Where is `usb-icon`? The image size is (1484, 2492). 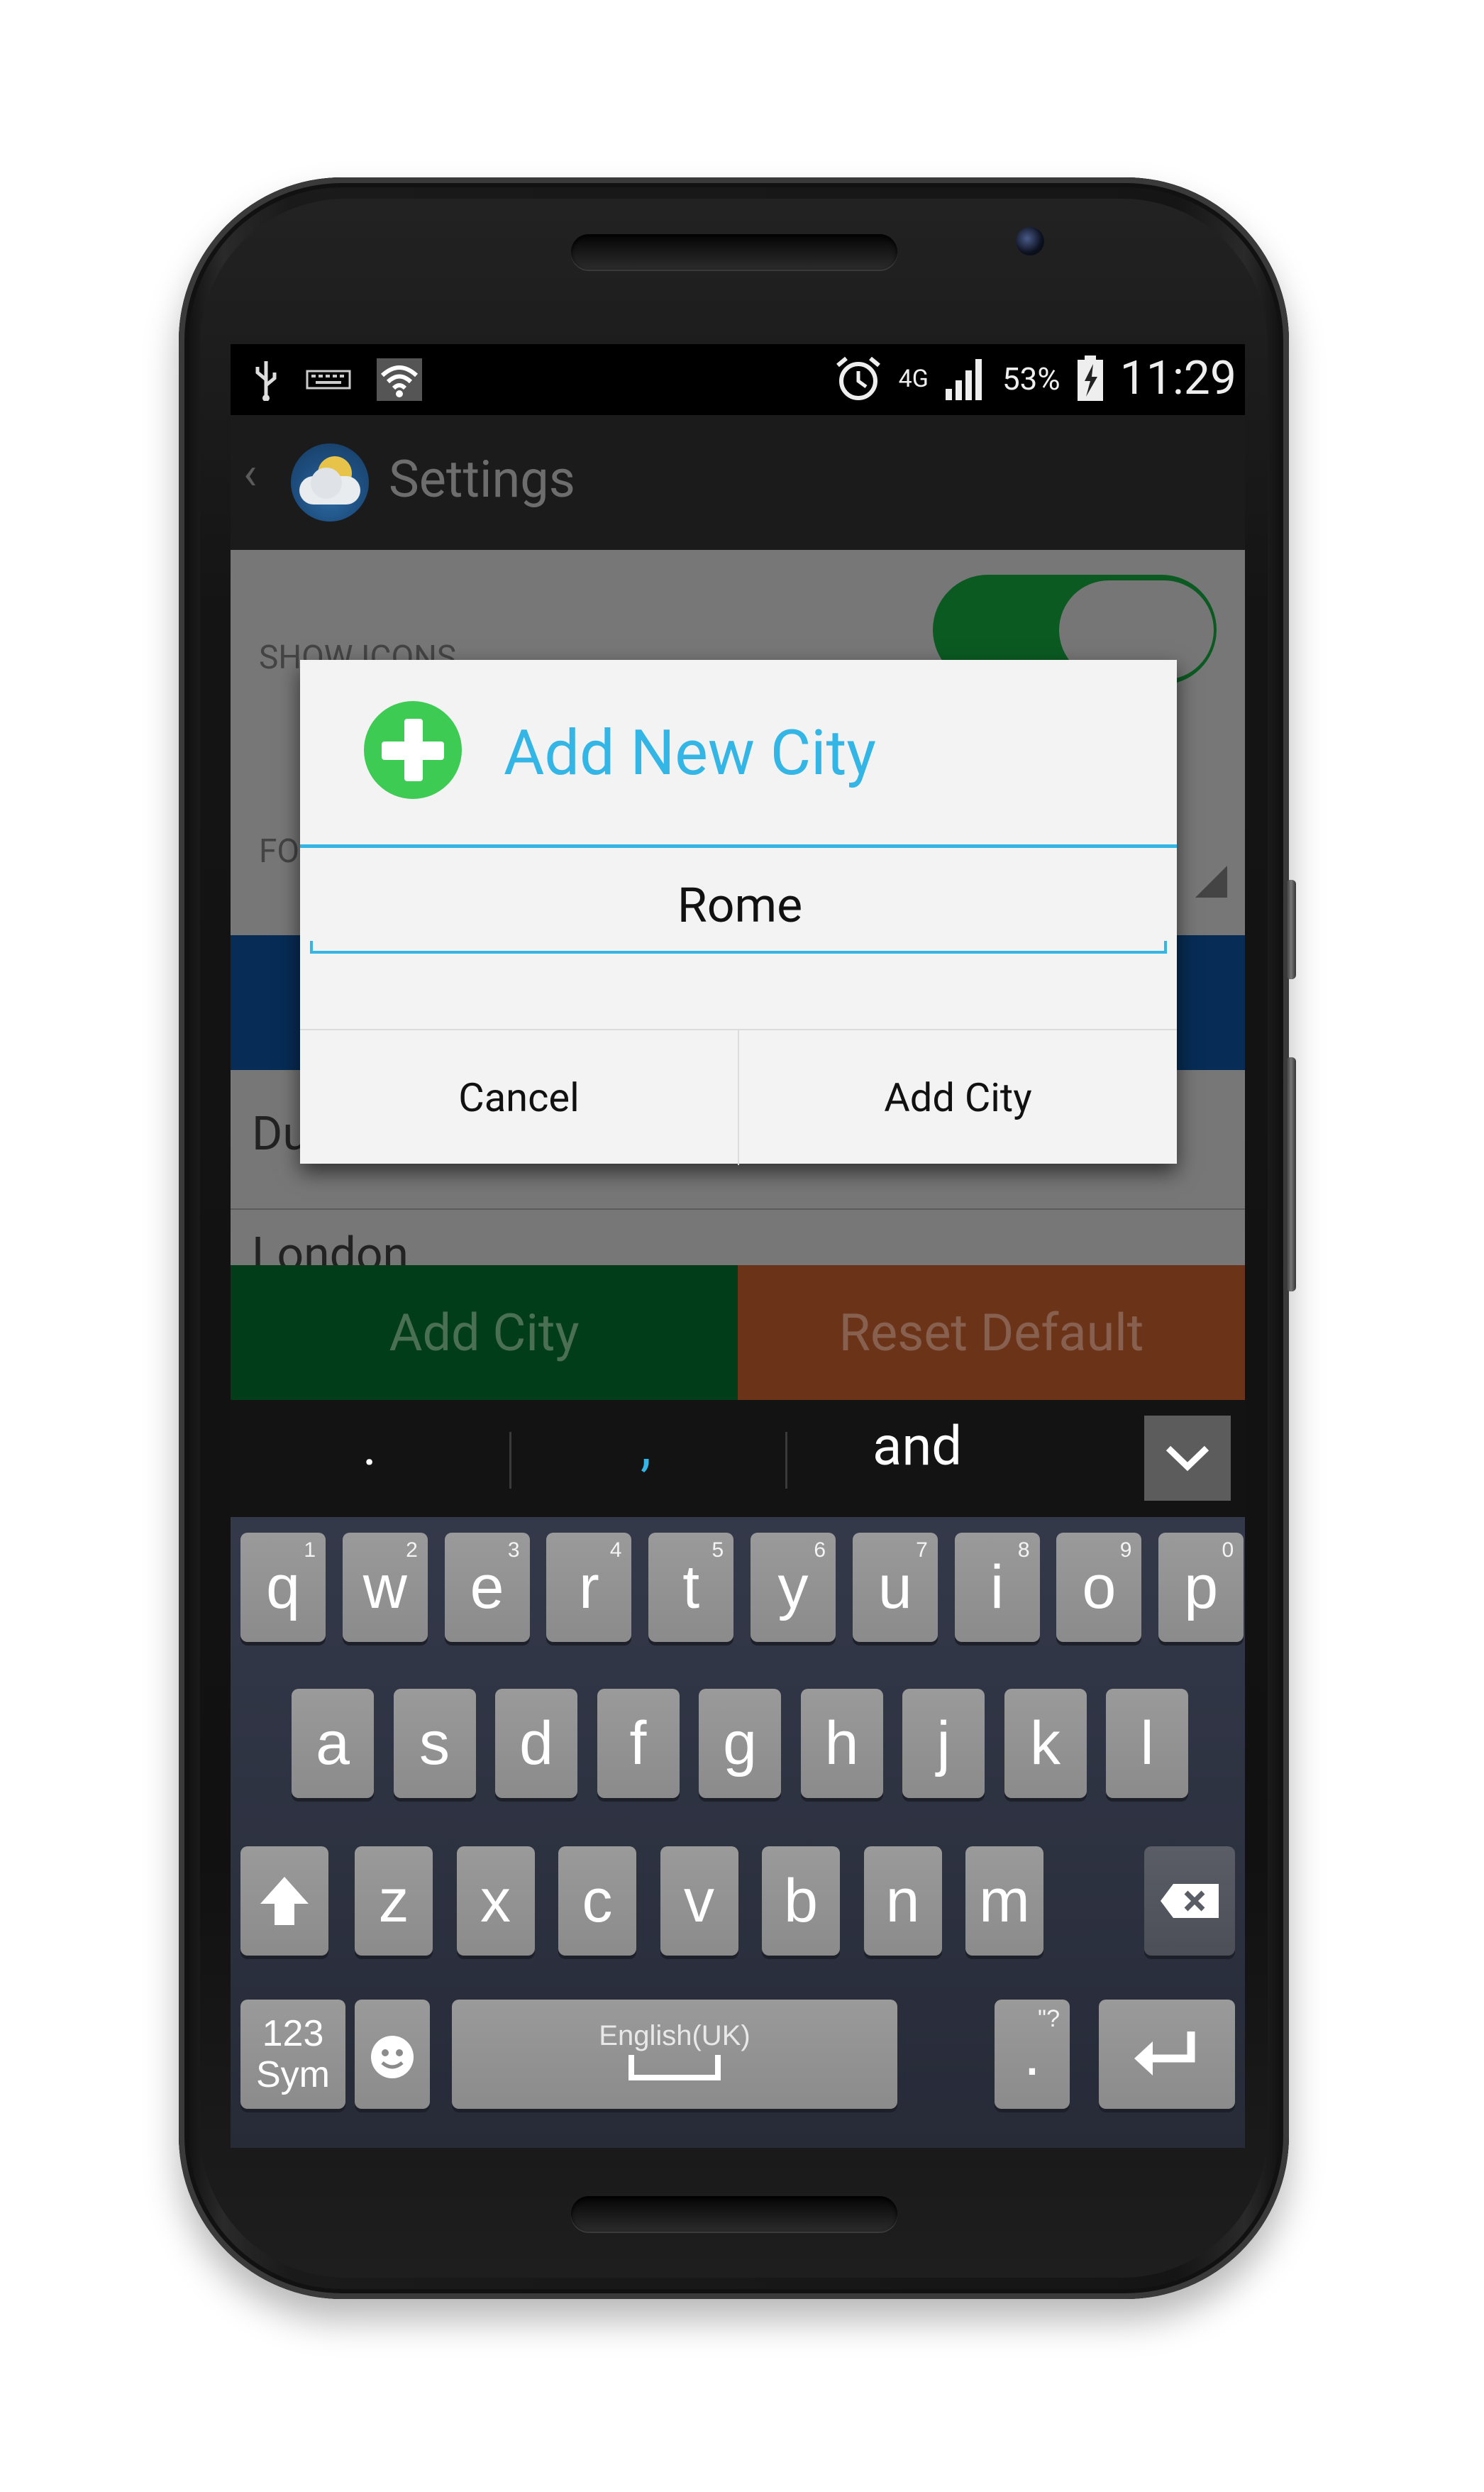
usb-icon is located at coordinates (266, 381).